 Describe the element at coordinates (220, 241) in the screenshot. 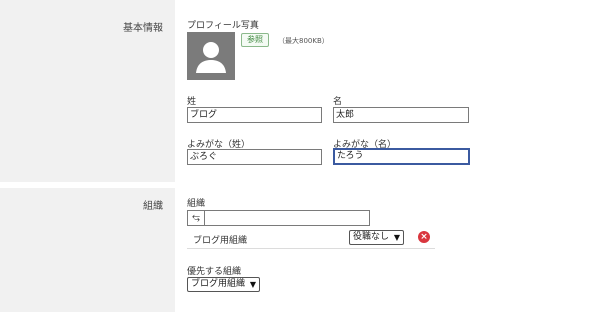

I see `organization-row-name: ブログ用組織` at that location.